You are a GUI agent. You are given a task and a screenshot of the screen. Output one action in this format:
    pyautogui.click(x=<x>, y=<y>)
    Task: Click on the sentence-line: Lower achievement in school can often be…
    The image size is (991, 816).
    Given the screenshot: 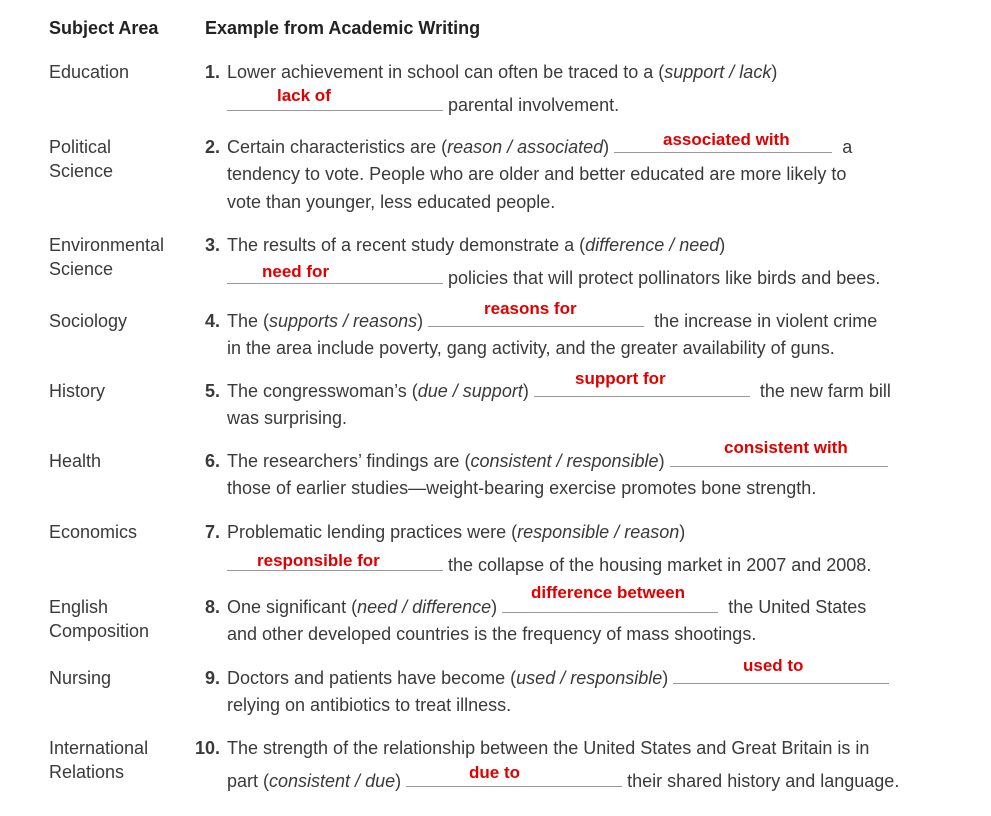 What is the action you would take?
    pyautogui.click(x=502, y=72)
    